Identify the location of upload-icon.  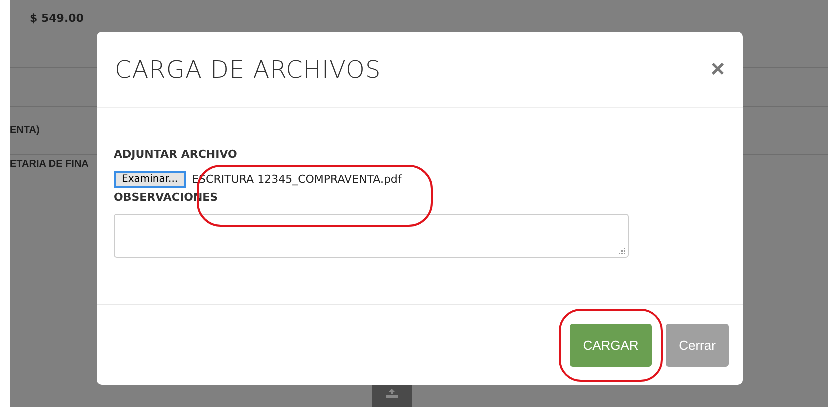
(392, 393).